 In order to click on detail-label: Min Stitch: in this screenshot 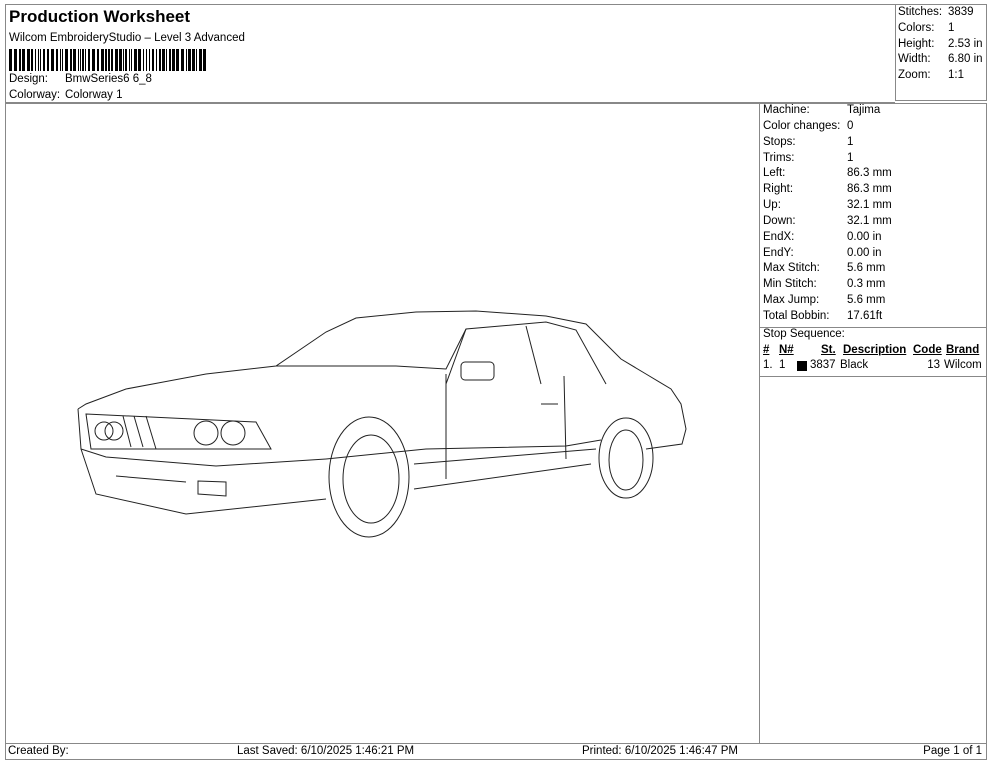, I will do `click(790, 284)`.